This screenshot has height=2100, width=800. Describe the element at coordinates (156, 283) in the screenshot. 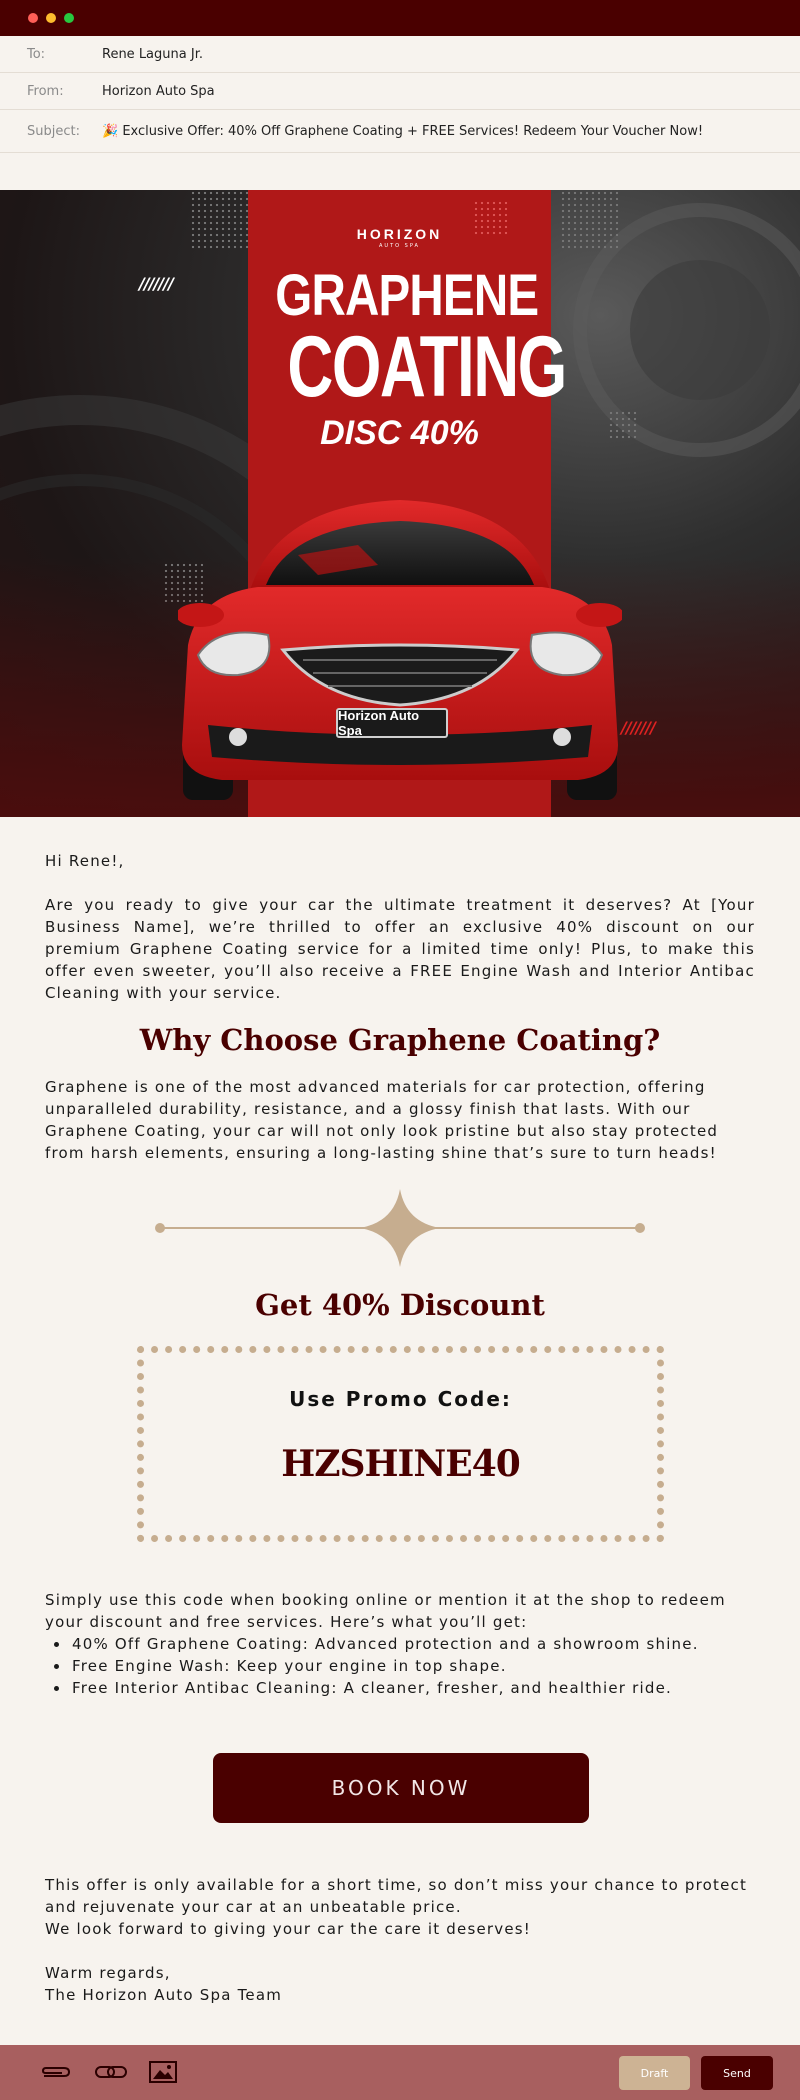

I see `stripes-left: ///////` at that location.